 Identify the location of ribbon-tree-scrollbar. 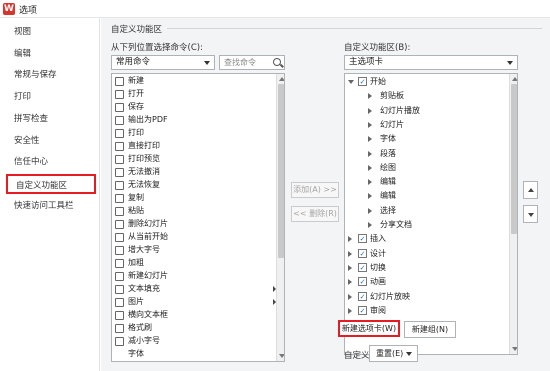
(513, 214).